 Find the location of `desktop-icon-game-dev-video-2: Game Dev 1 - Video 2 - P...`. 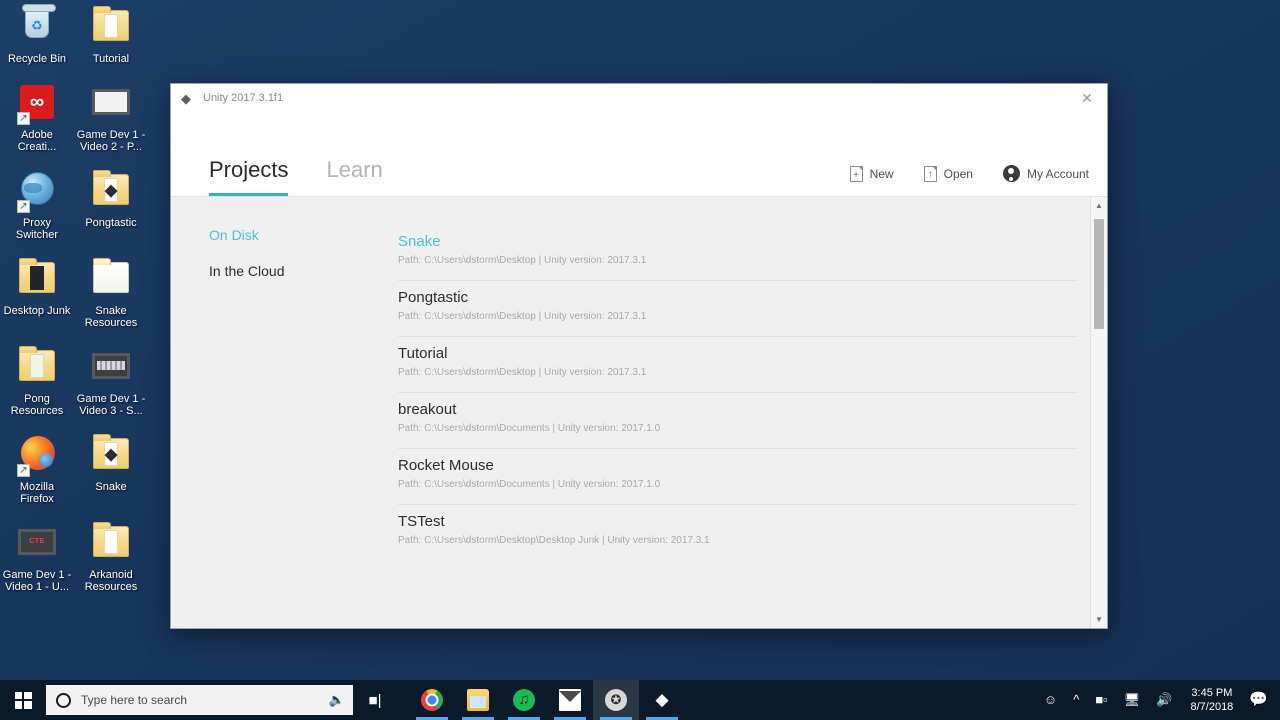

desktop-icon-game-dev-video-2: Game Dev 1 - Video 2 - P... is located at coordinates (111, 117).